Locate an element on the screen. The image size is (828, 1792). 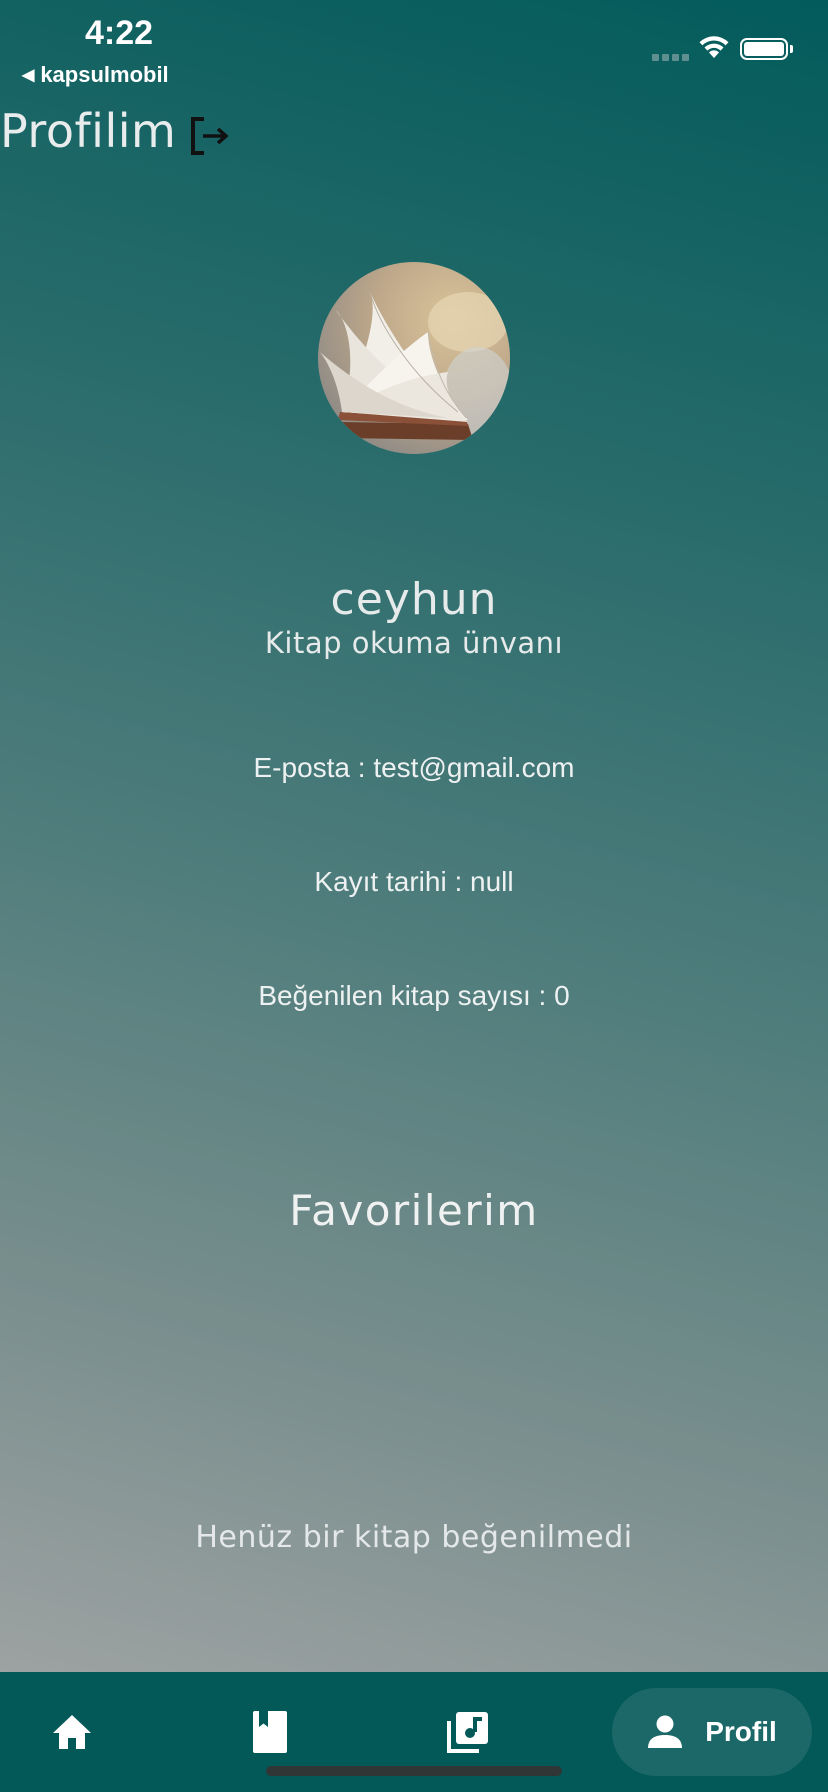
nav-profile-label: Profil is located at coordinates (741, 1731).